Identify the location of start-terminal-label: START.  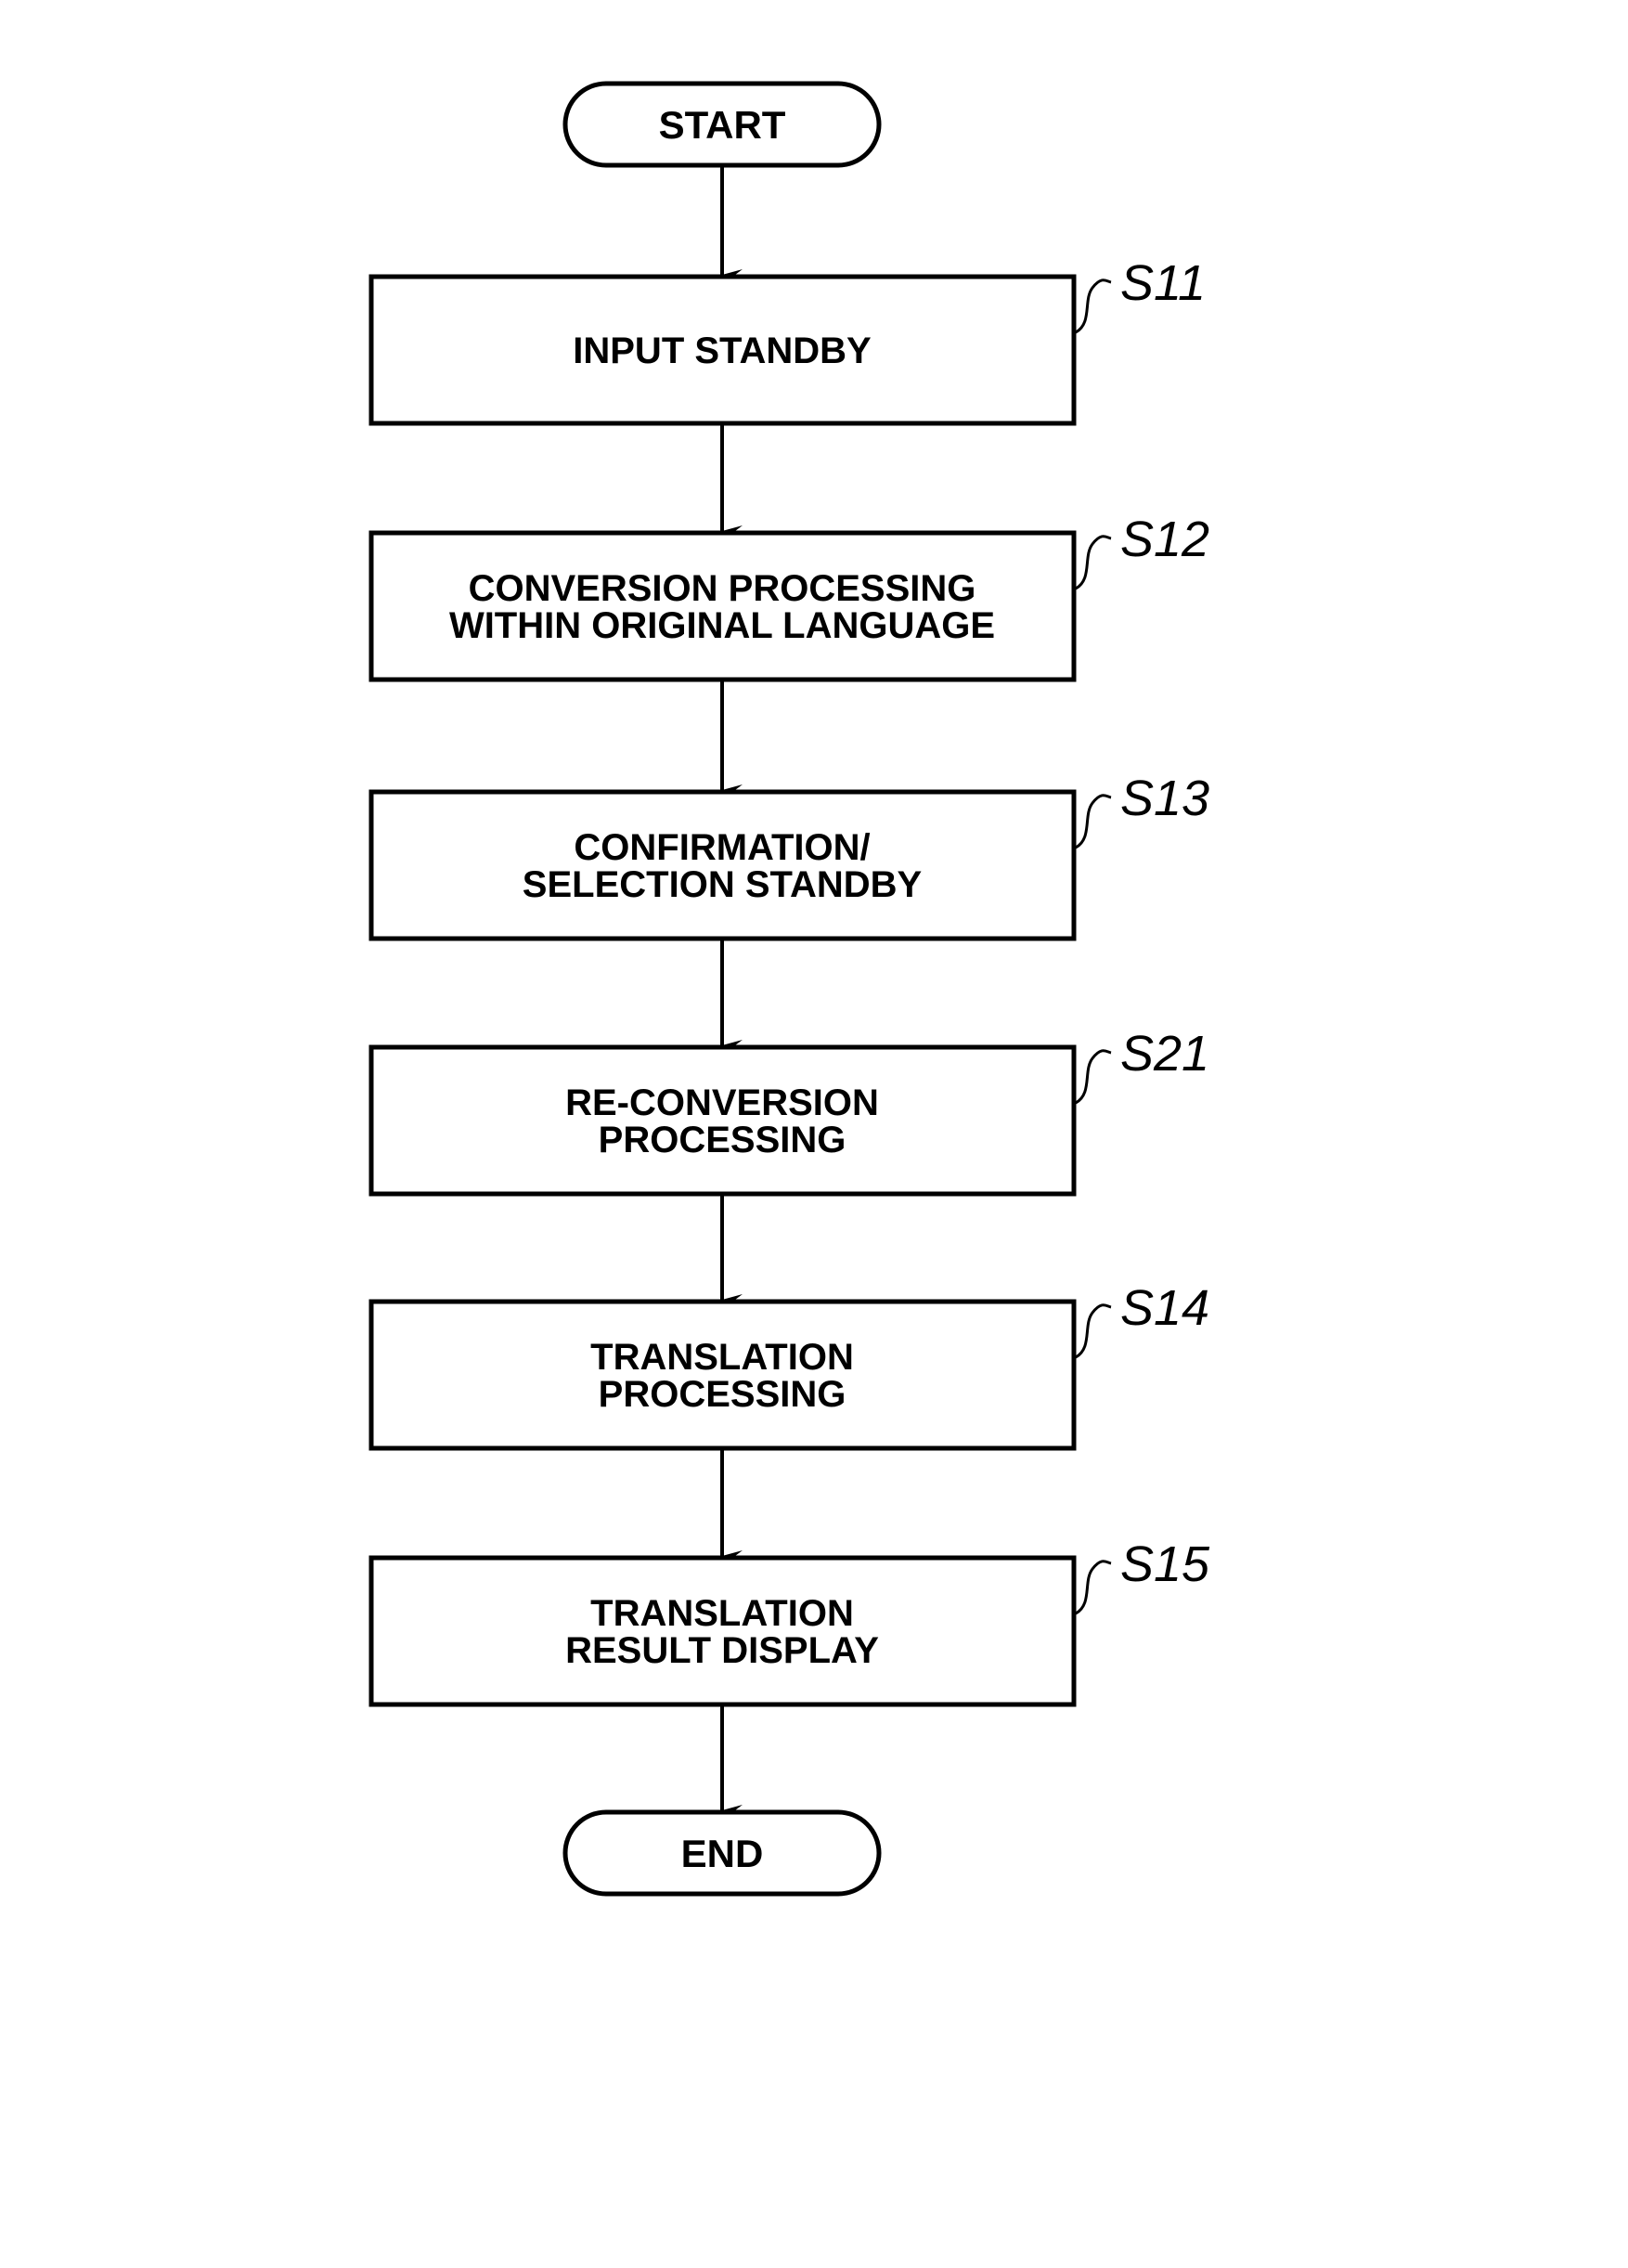
(722, 125).